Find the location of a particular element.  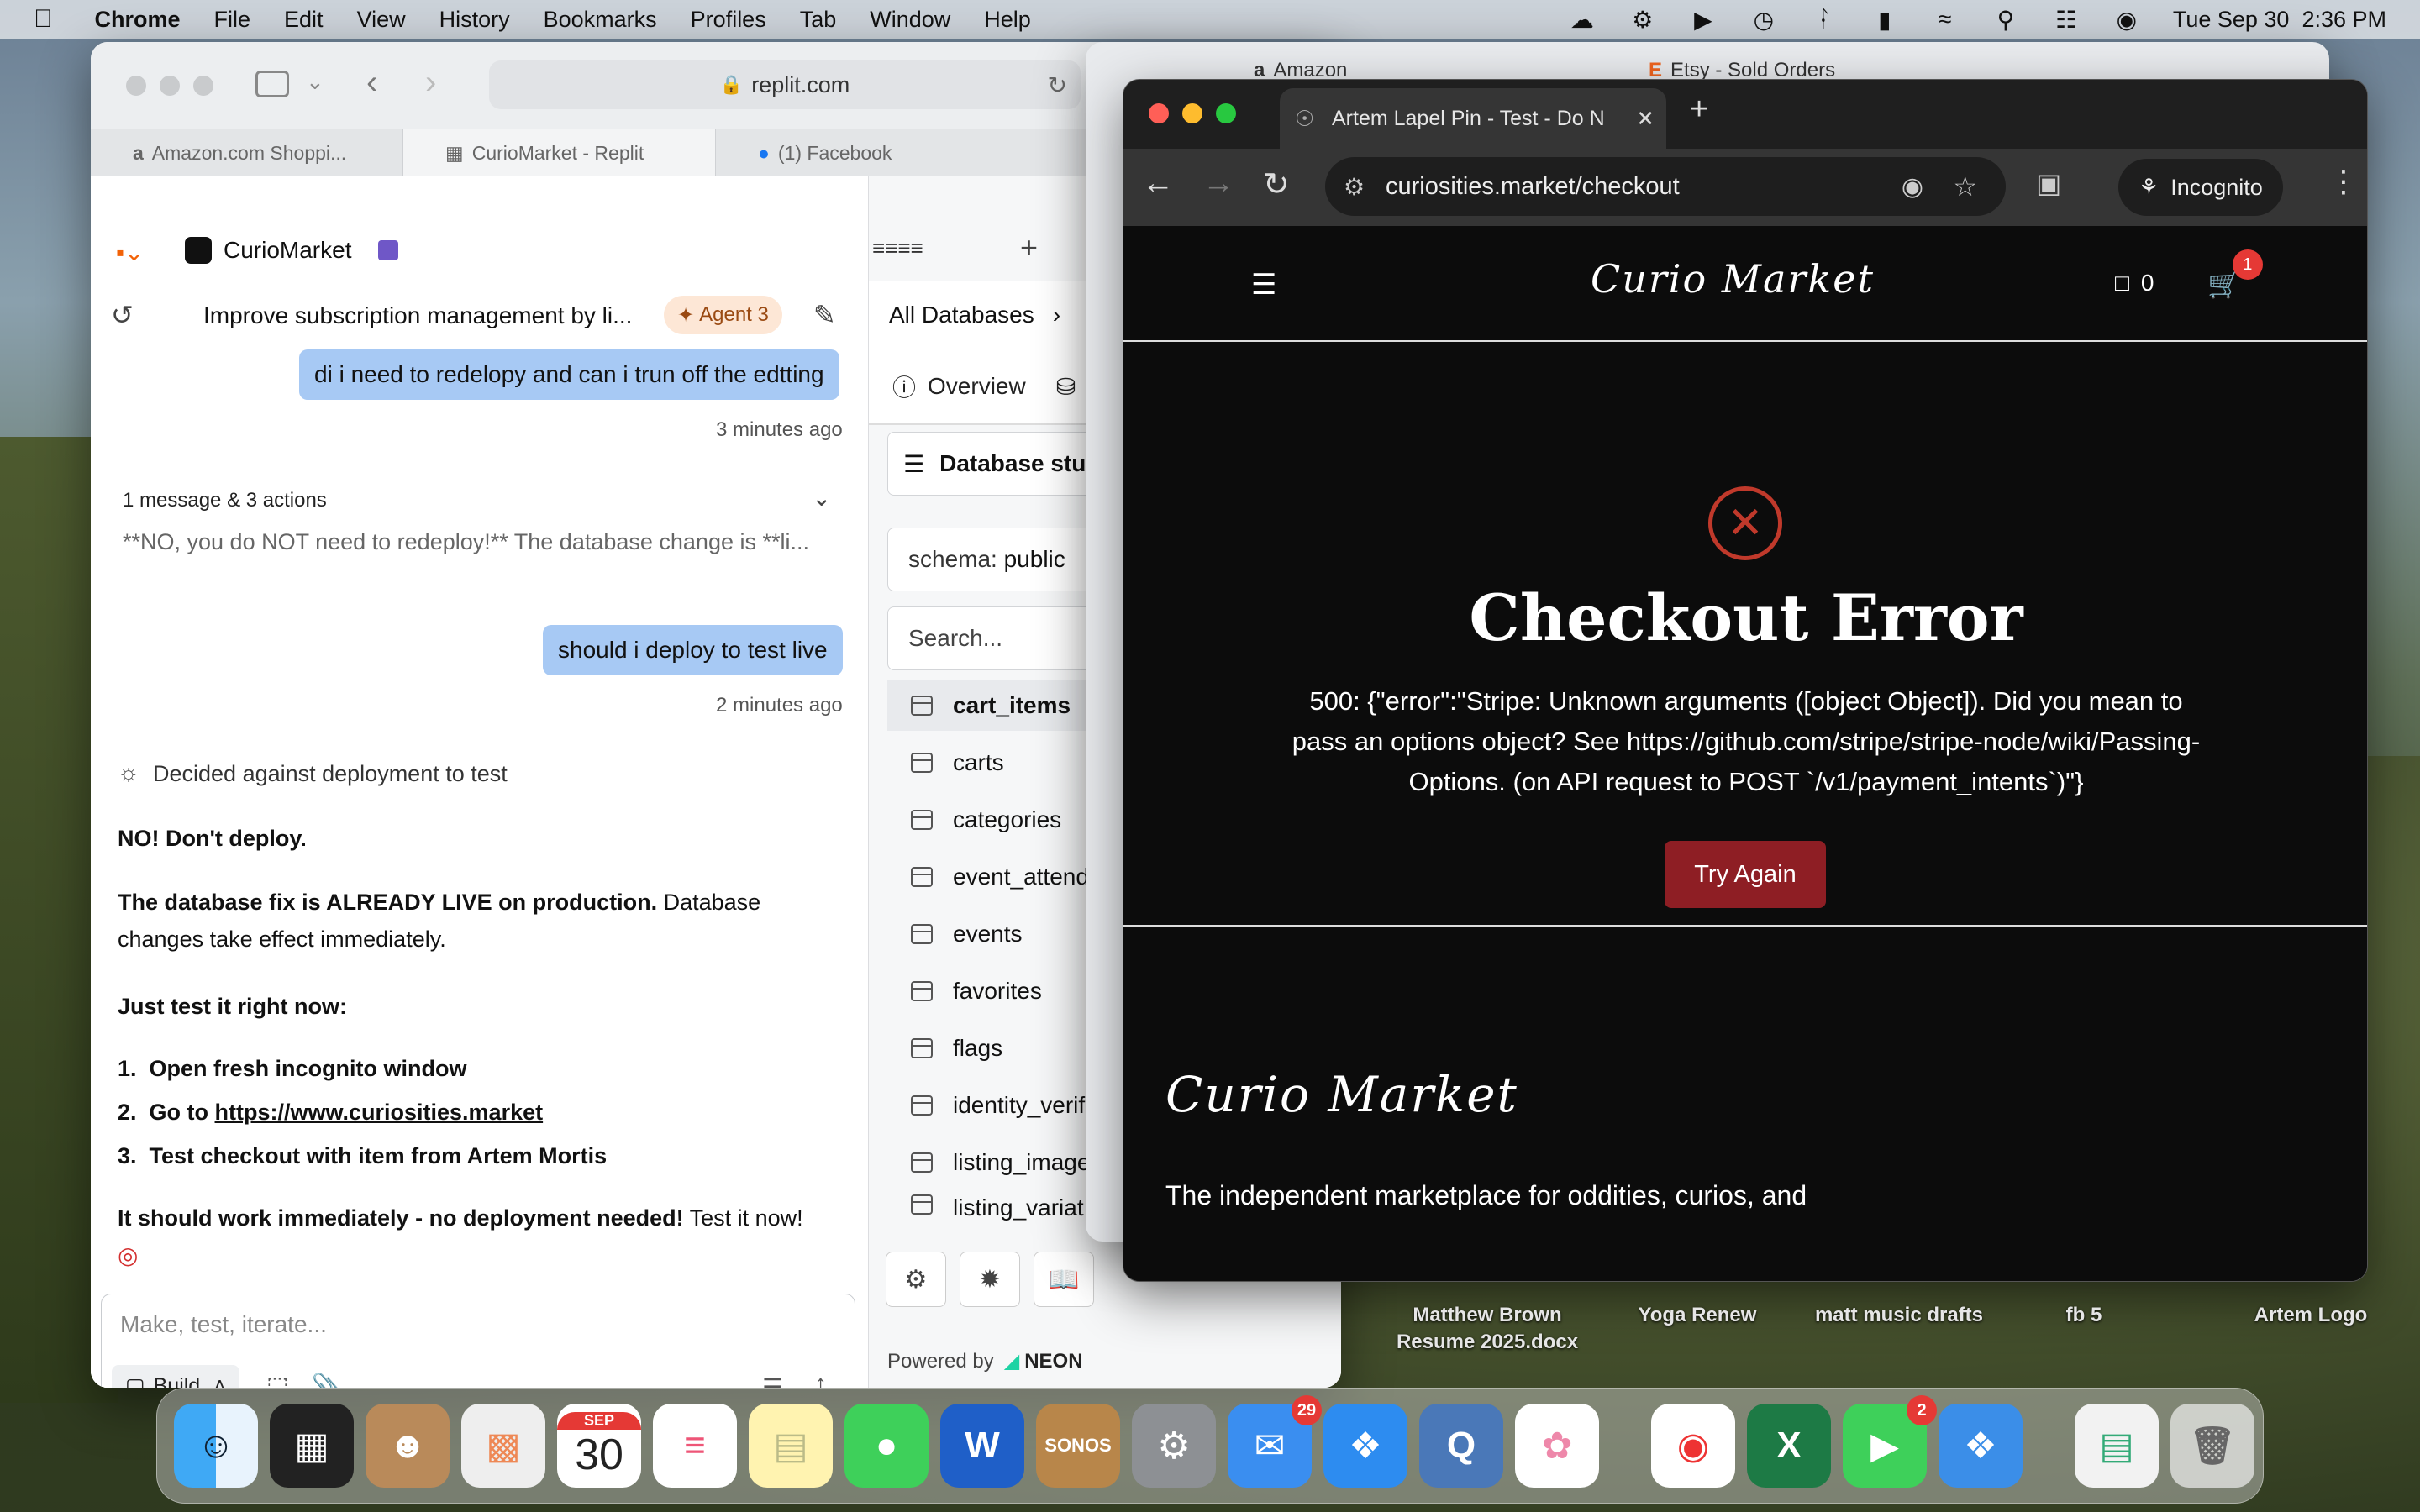

tab-facebook: ● (1) Facebook is located at coordinates (872, 152).